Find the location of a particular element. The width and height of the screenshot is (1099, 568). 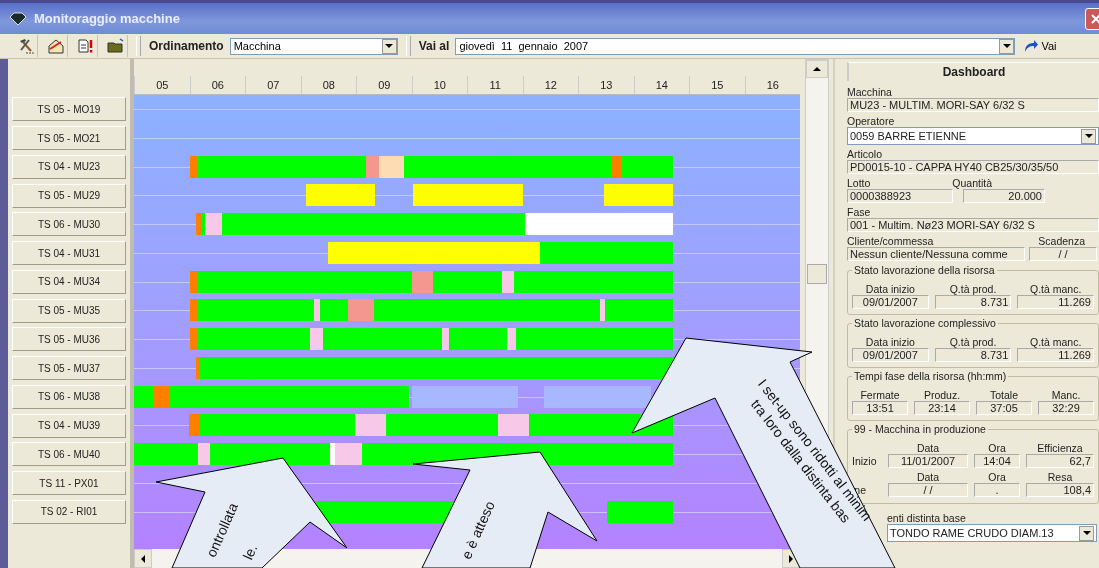

machine-button: TS 05 - MU37 is located at coordinates (69, 368).